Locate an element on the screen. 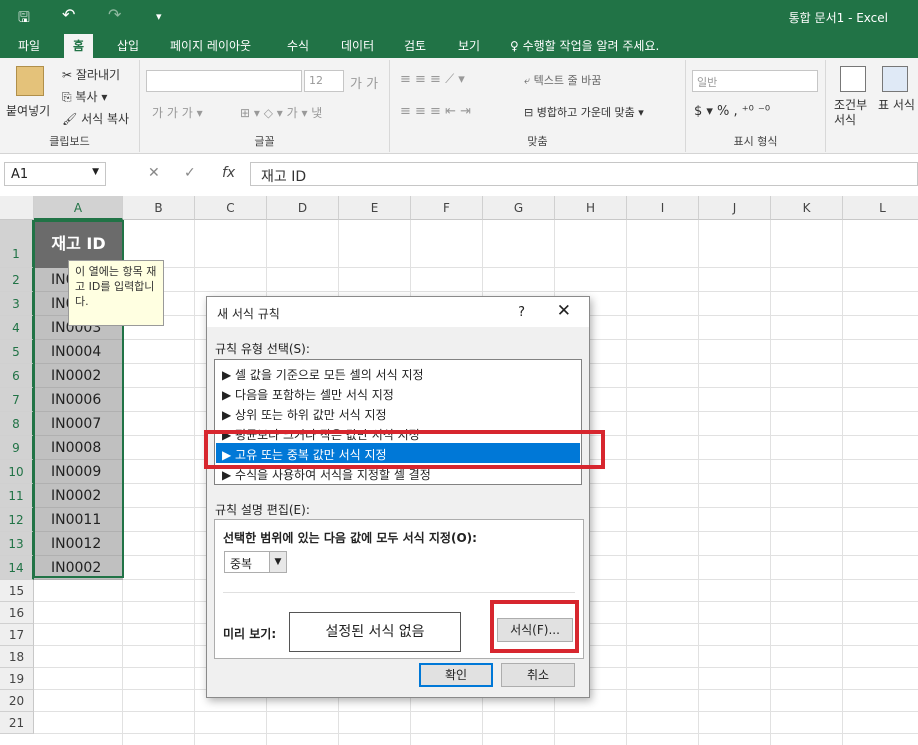 The height and width of the screenshot is (745, 918). copy-button: ⎘ 복사 ▾ is located at coordinates (84, 96).